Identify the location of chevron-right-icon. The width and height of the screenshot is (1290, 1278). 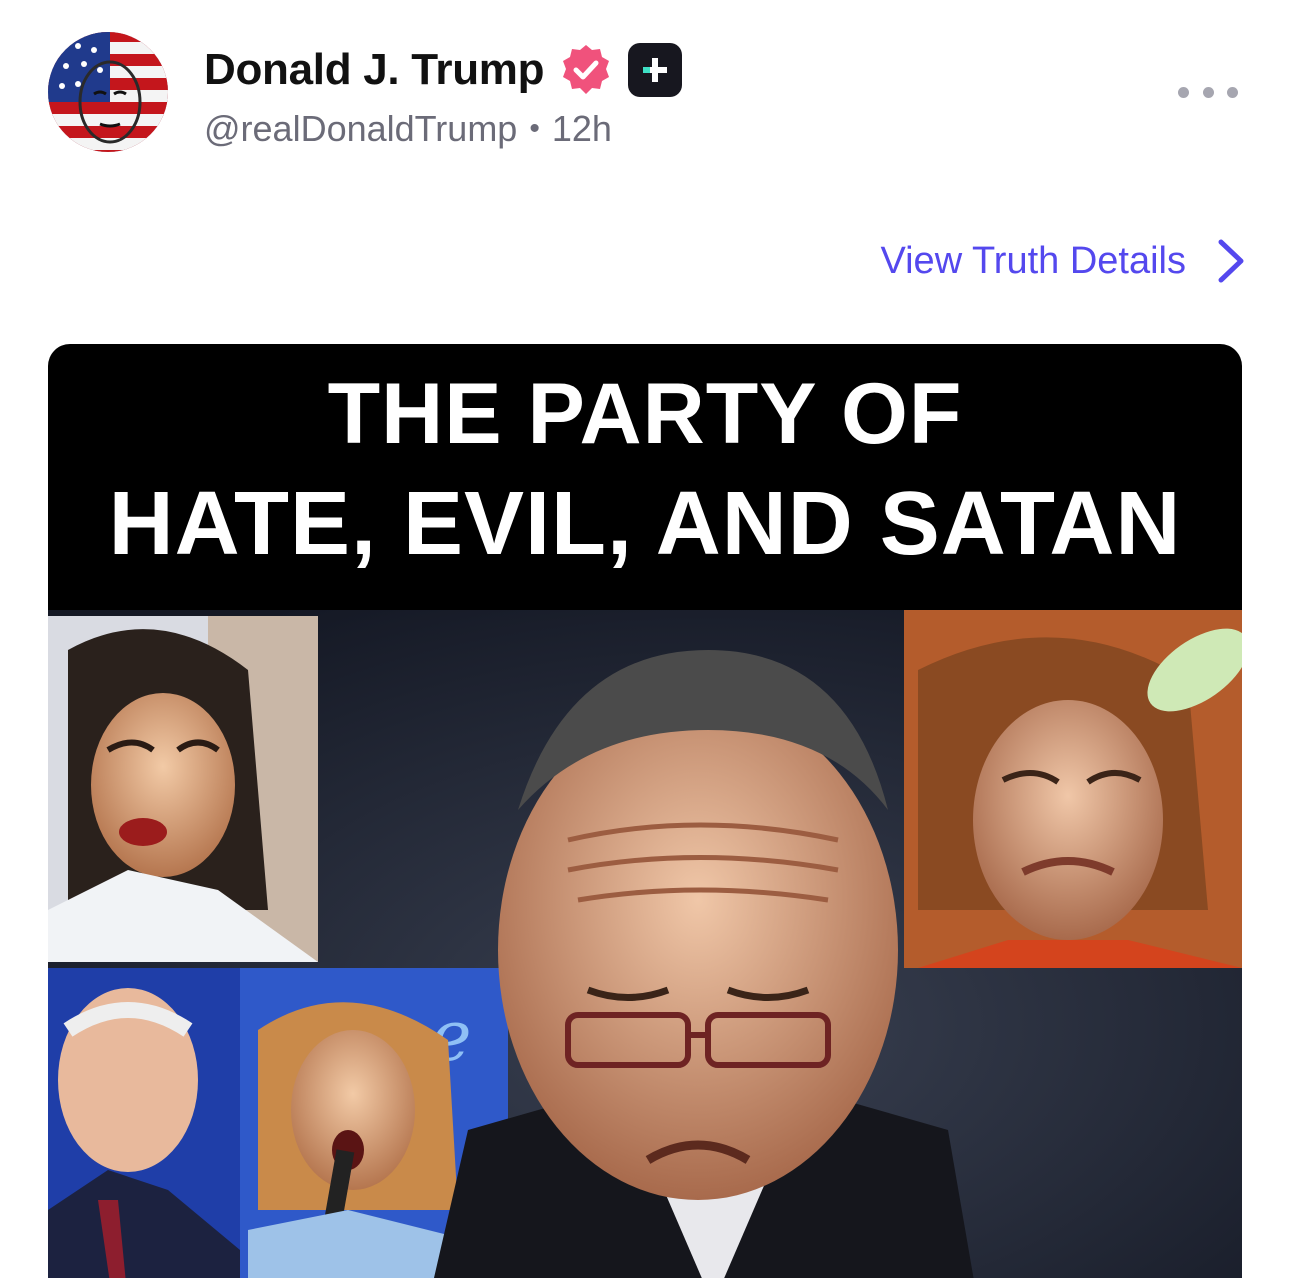
(1231, 261).